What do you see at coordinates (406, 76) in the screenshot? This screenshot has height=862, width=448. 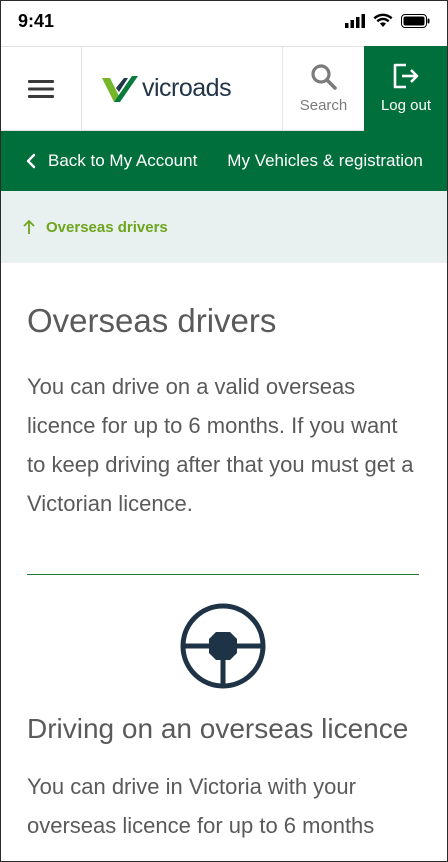 I see `logout-icon` at bounding box center [406, 76].